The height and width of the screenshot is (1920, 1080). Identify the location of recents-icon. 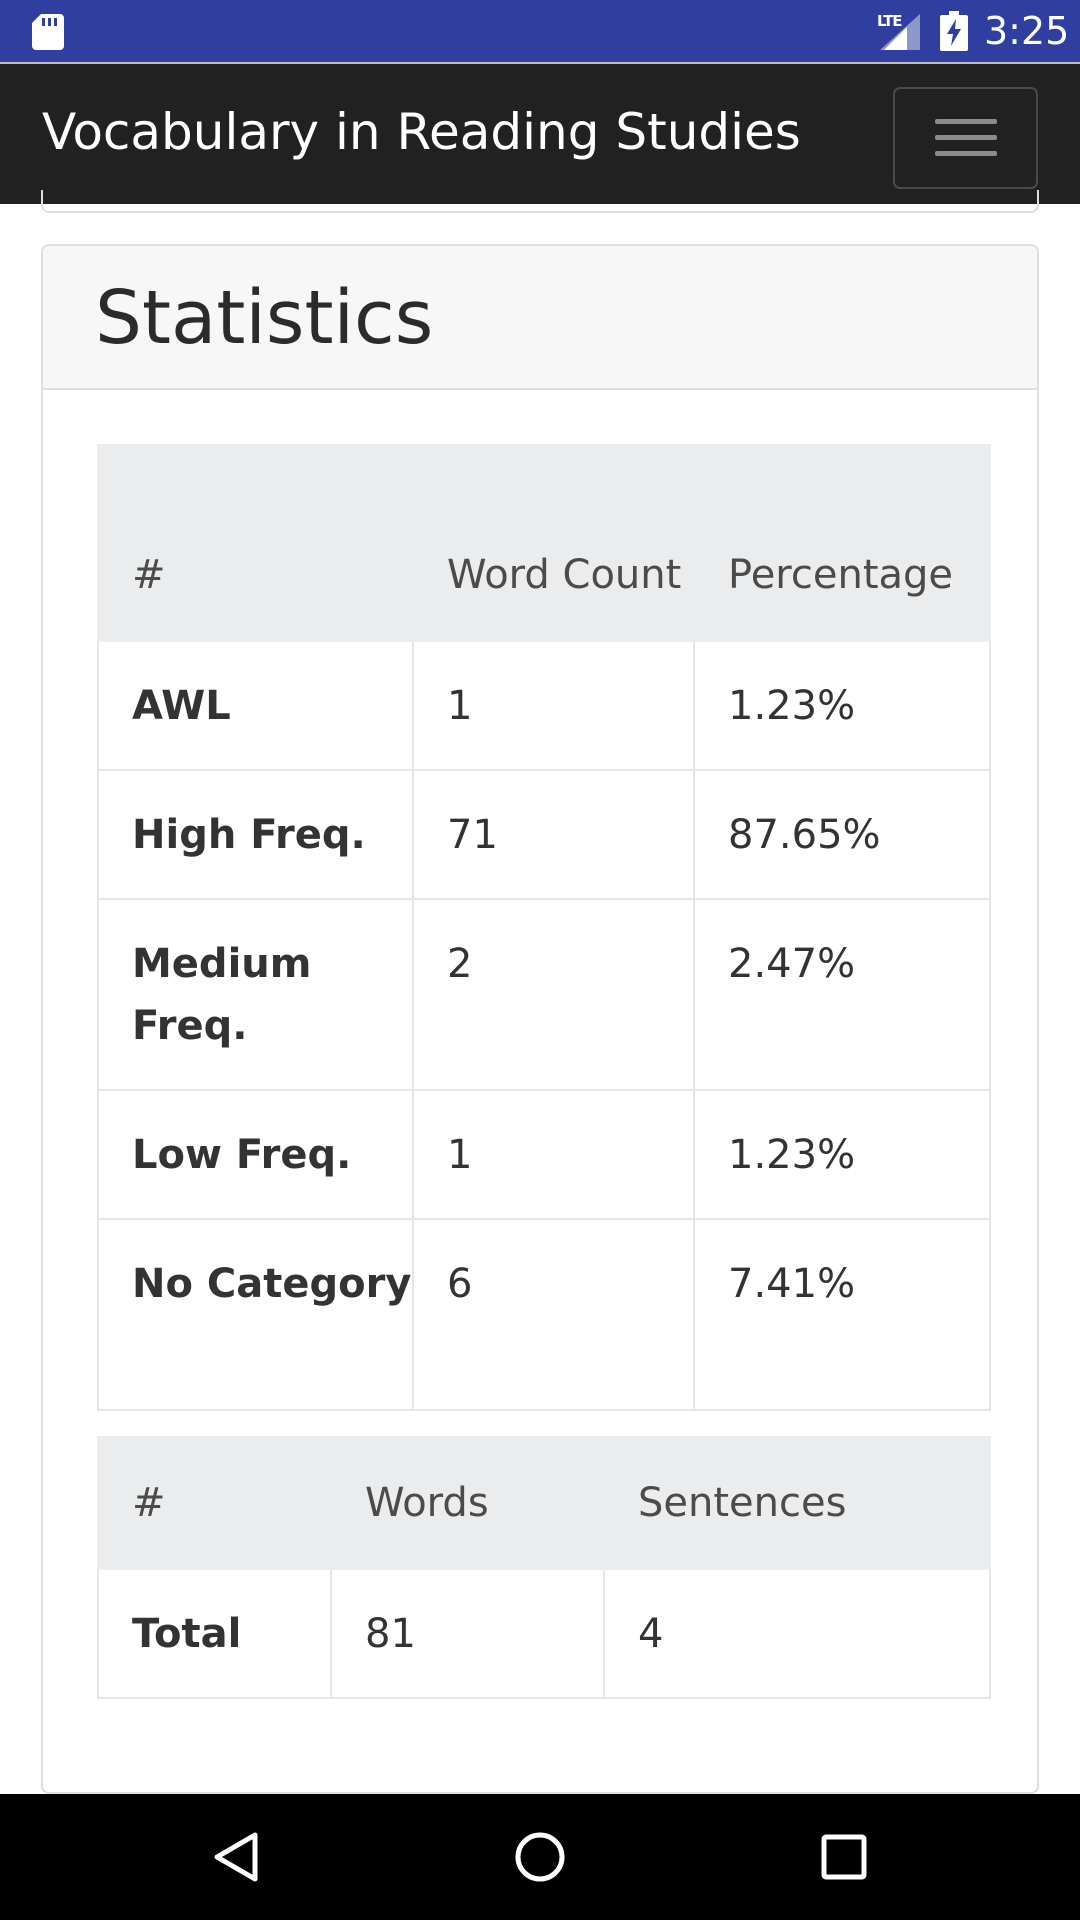
(844, 1857).